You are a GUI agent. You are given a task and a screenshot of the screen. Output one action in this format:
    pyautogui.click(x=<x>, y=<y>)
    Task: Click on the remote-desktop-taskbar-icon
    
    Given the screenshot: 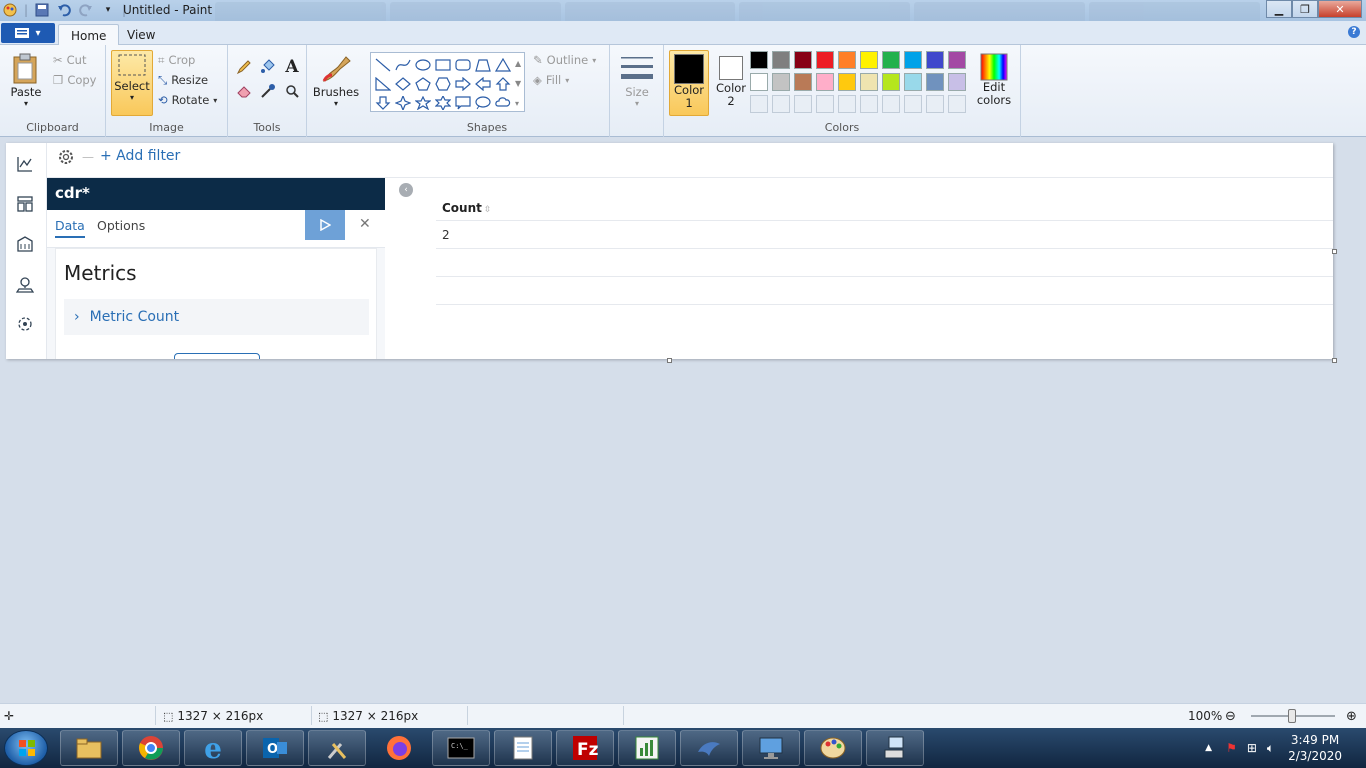 What is the action you would take?
    pyautogui.click(x=771, y=748)
    